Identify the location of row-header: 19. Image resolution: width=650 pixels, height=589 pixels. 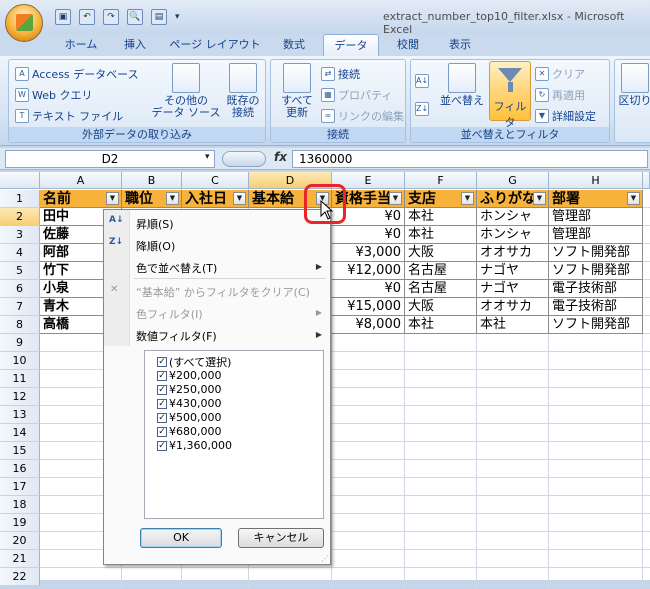
(20, 523).